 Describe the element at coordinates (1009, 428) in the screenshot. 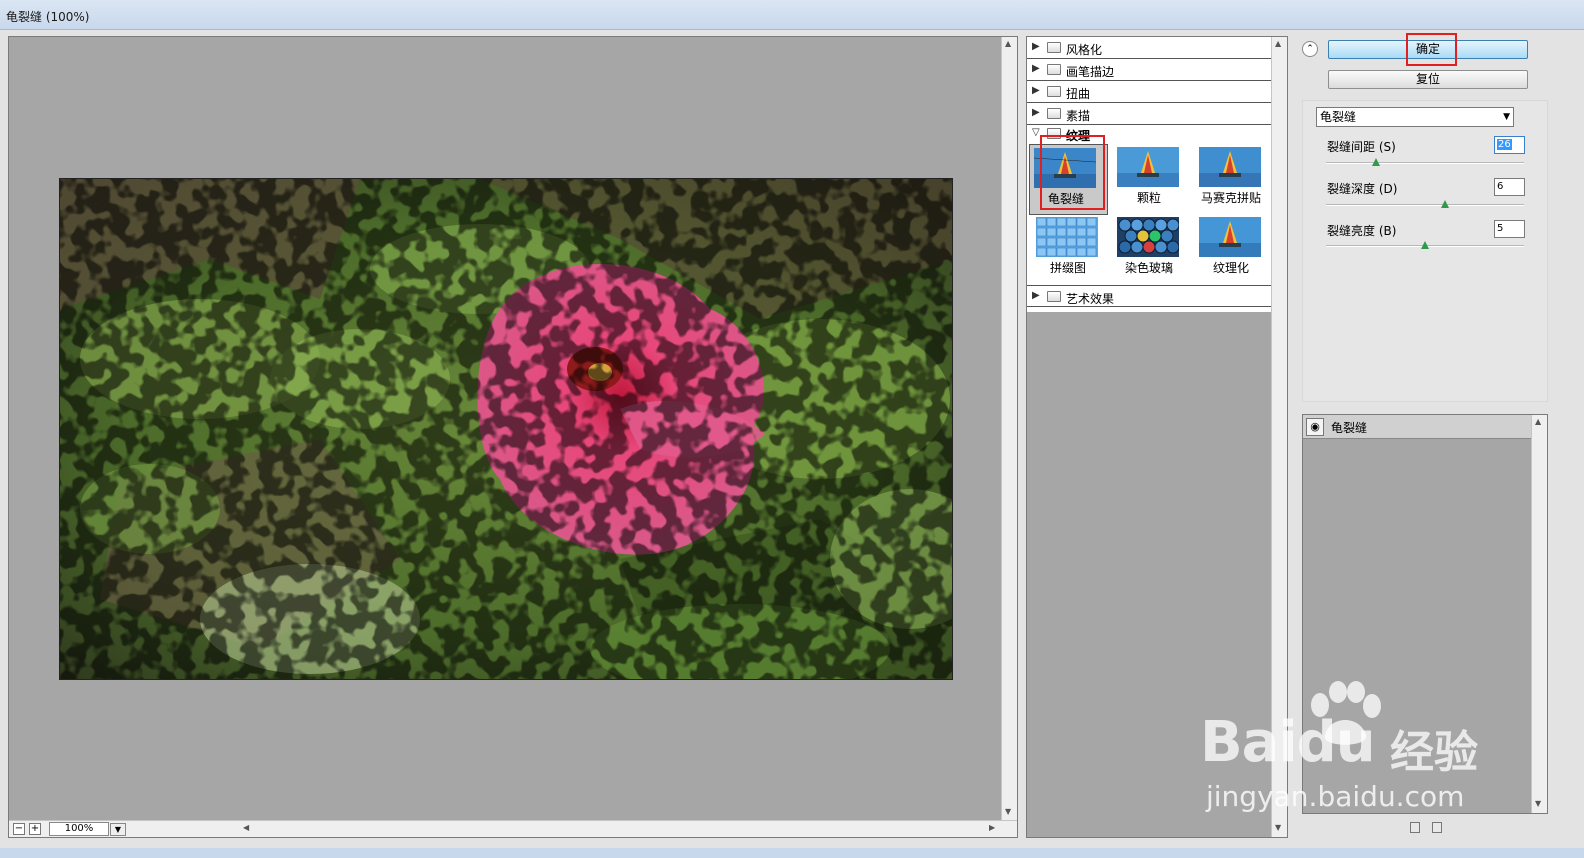

I see `preview-vertical-scrollbar: ▲ ▼` at that location.